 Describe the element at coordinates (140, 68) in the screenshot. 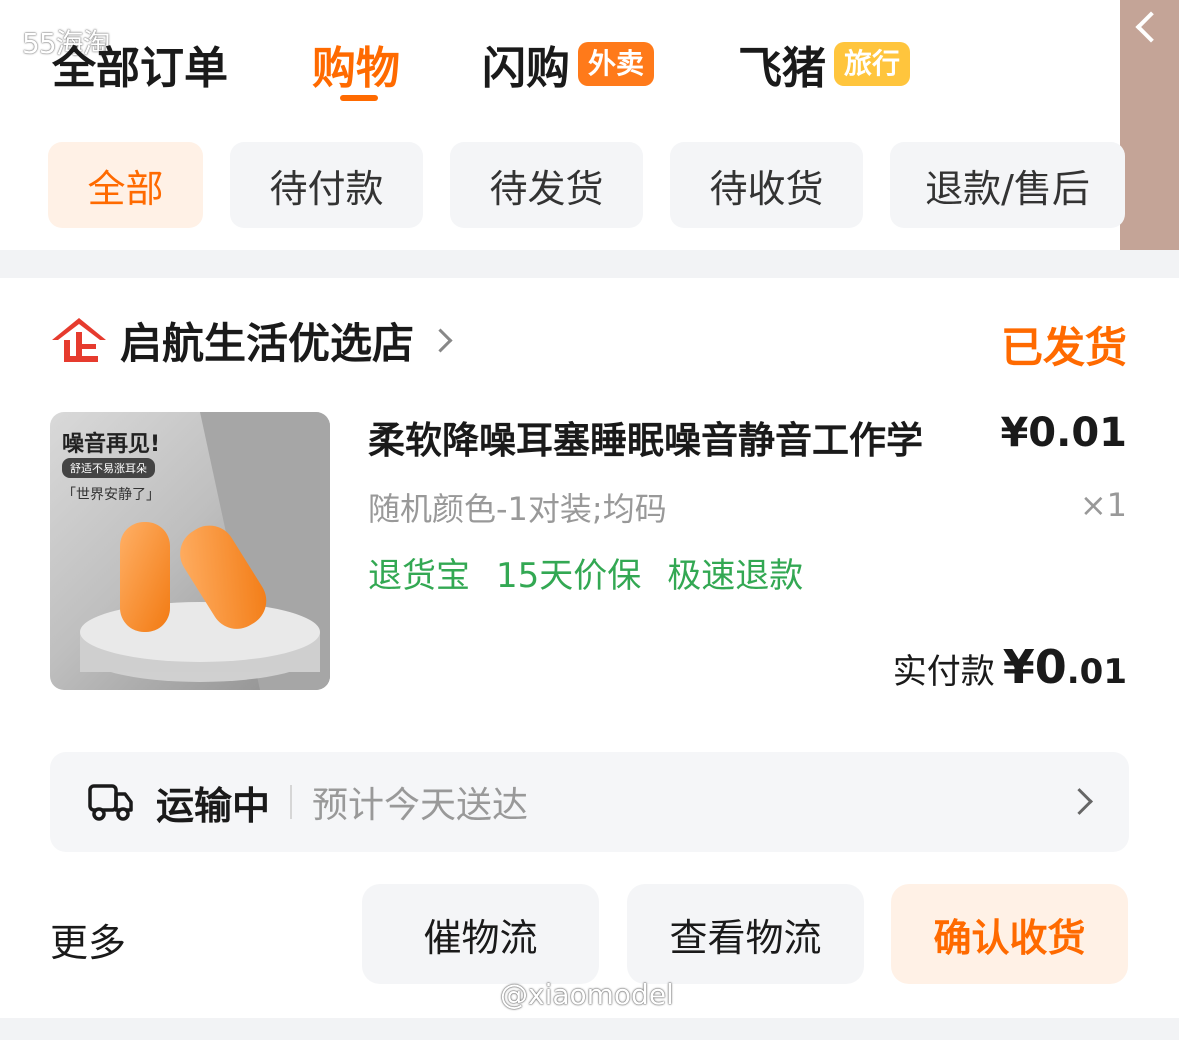

I see `tab-label: 全部订单` at that location.